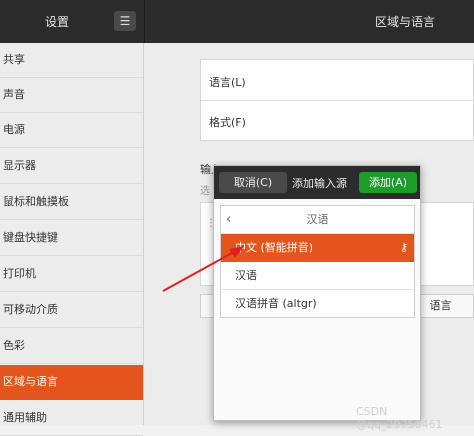  Describe the element at coordinates (236, 252) in the screenshot. I see `arrow-head` at that location.